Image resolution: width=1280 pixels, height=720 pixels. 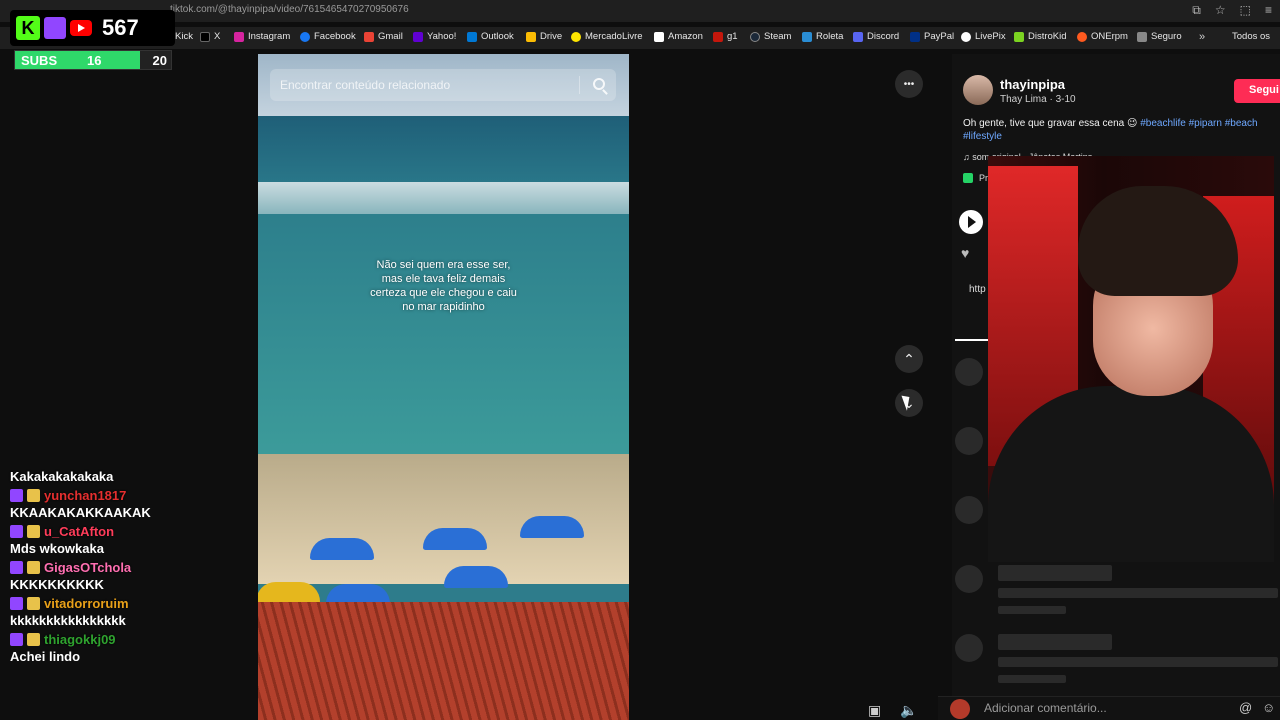 I want to click on chat-username: u_CatAfton, so click(x=79, y=531).